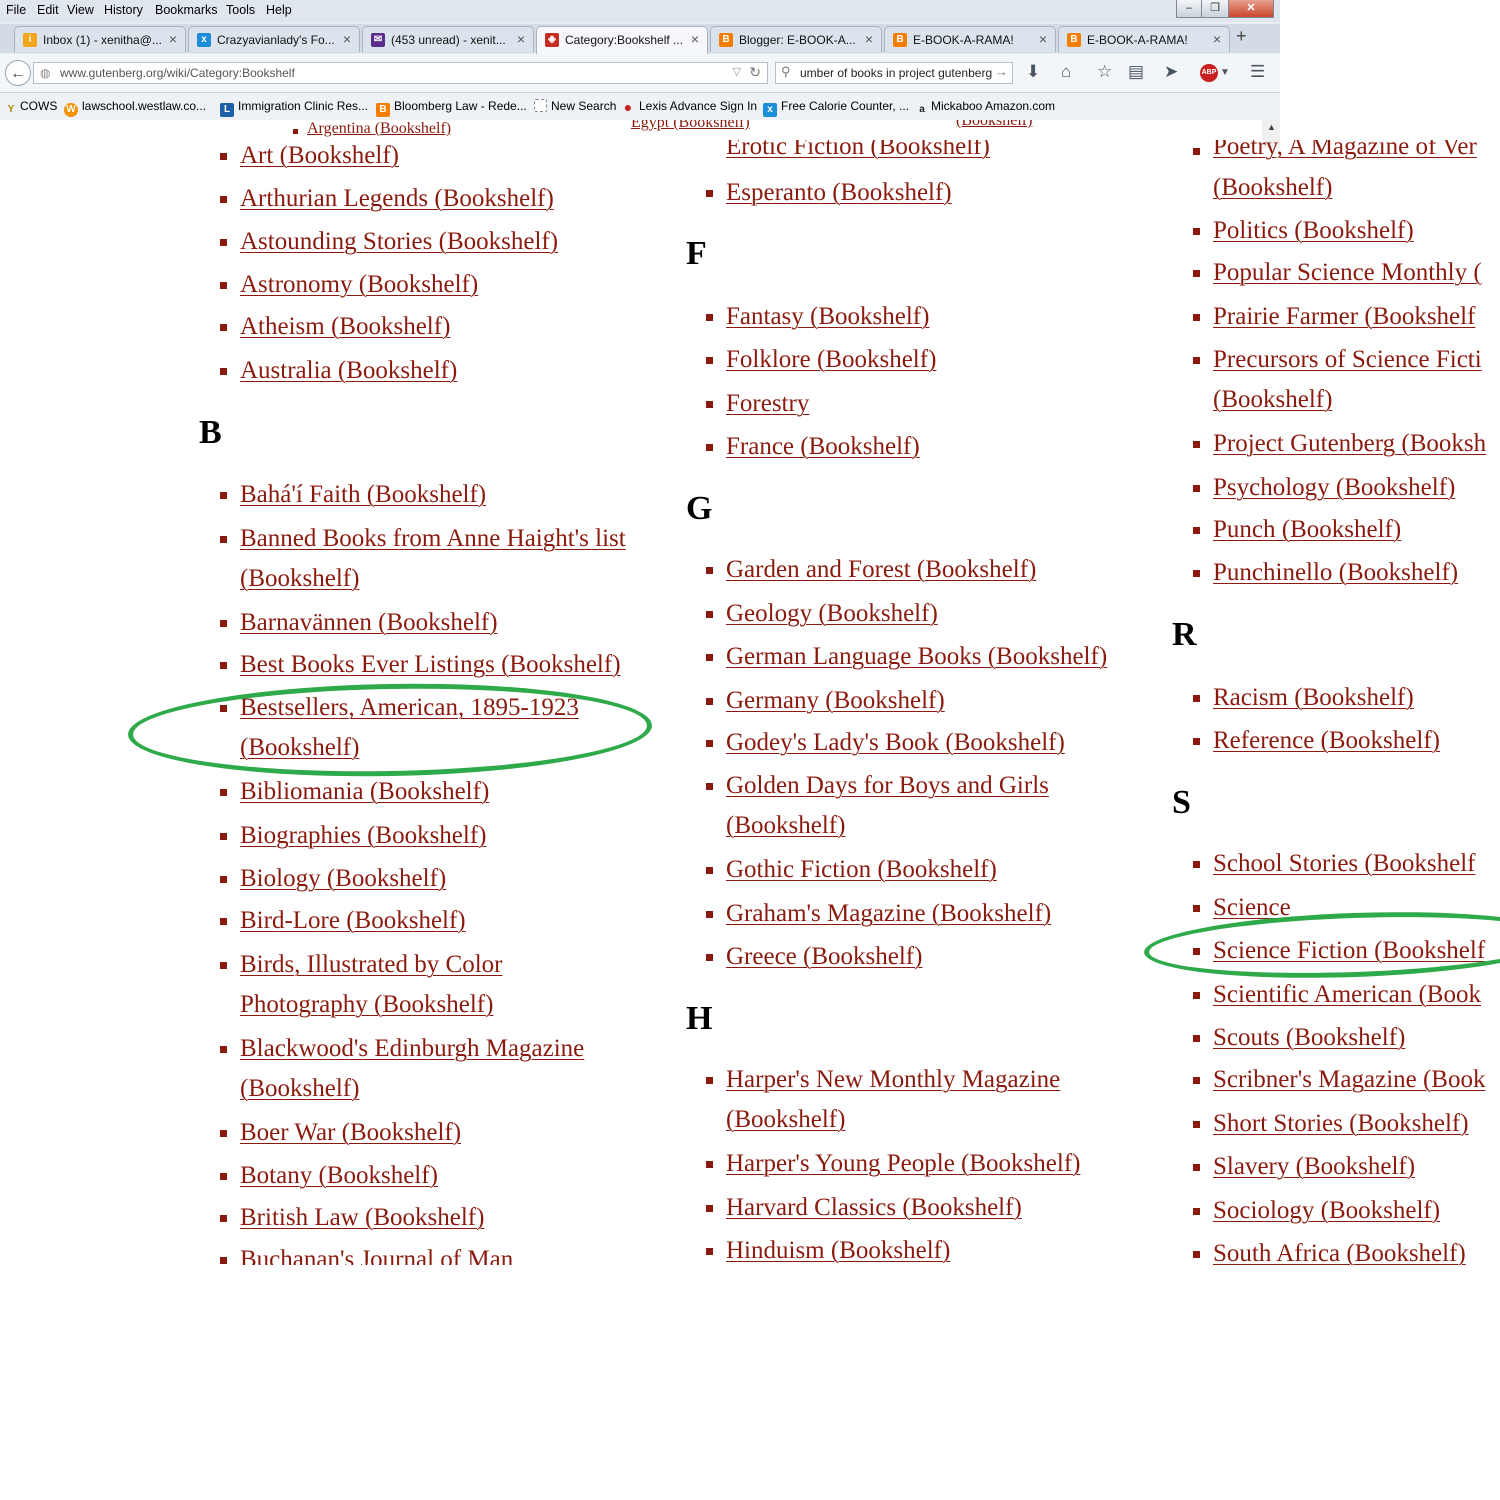  Describe the element at coordinates (839, 193) in the screenshot. I see `link-esperanto-bookshelf: Esperanto (Bookshelf)` at that location.